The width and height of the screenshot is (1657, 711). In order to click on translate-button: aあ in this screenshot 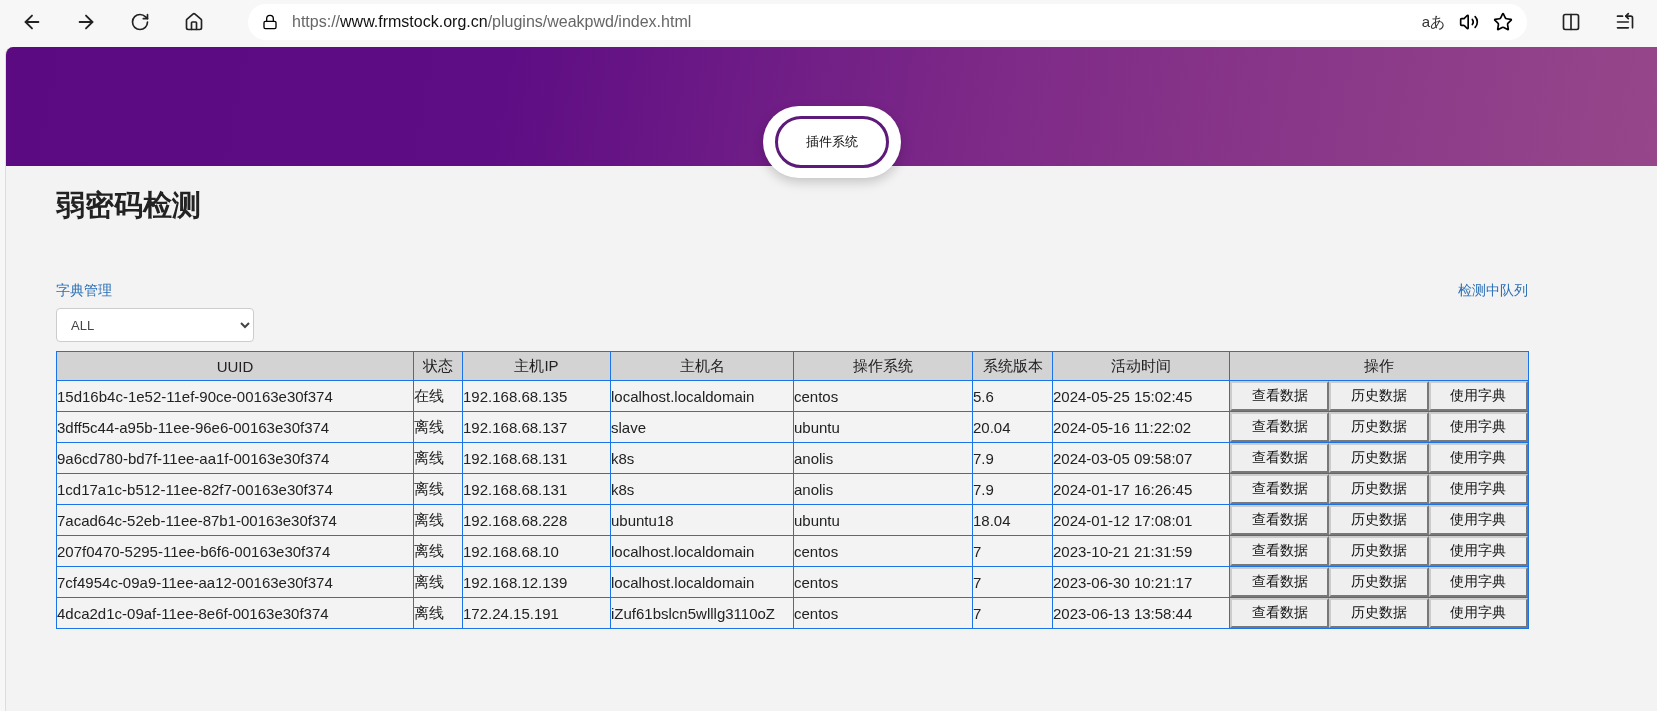, I will do `click(1433, 22)`.